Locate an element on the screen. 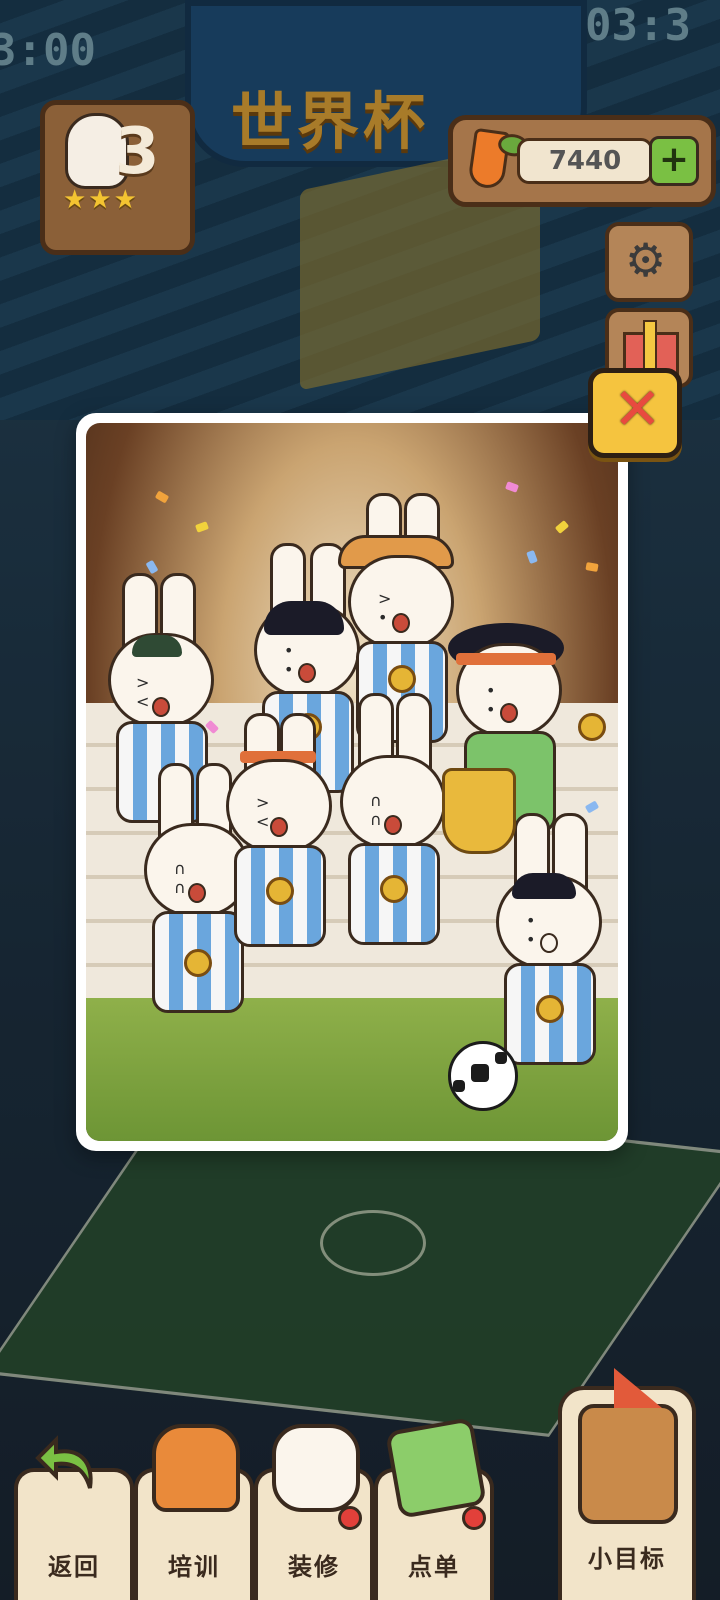 The height and width of the screenshot is (1600, 720). nav-order-label: 点单 is located at coordinates (434, 1567).